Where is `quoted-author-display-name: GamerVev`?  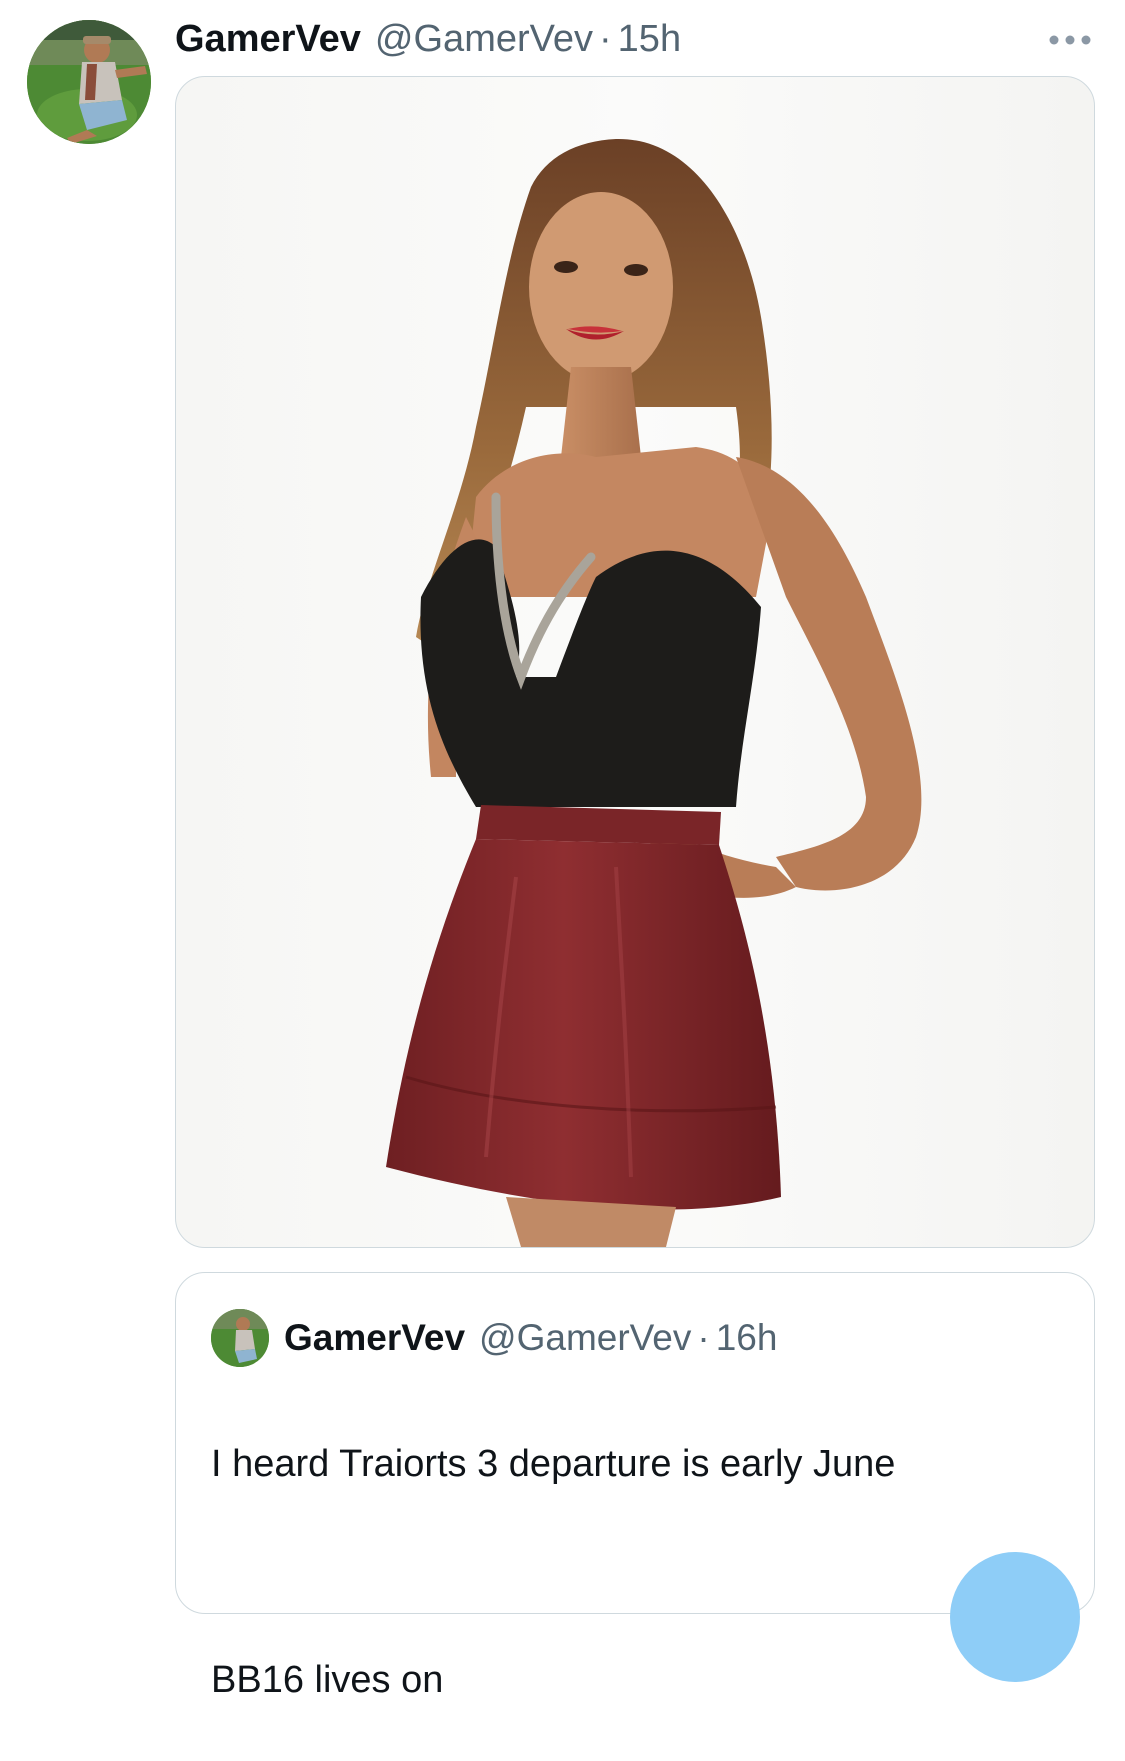 quoted-author-display-name: GamerVev is located at coordinates (375, 1337).